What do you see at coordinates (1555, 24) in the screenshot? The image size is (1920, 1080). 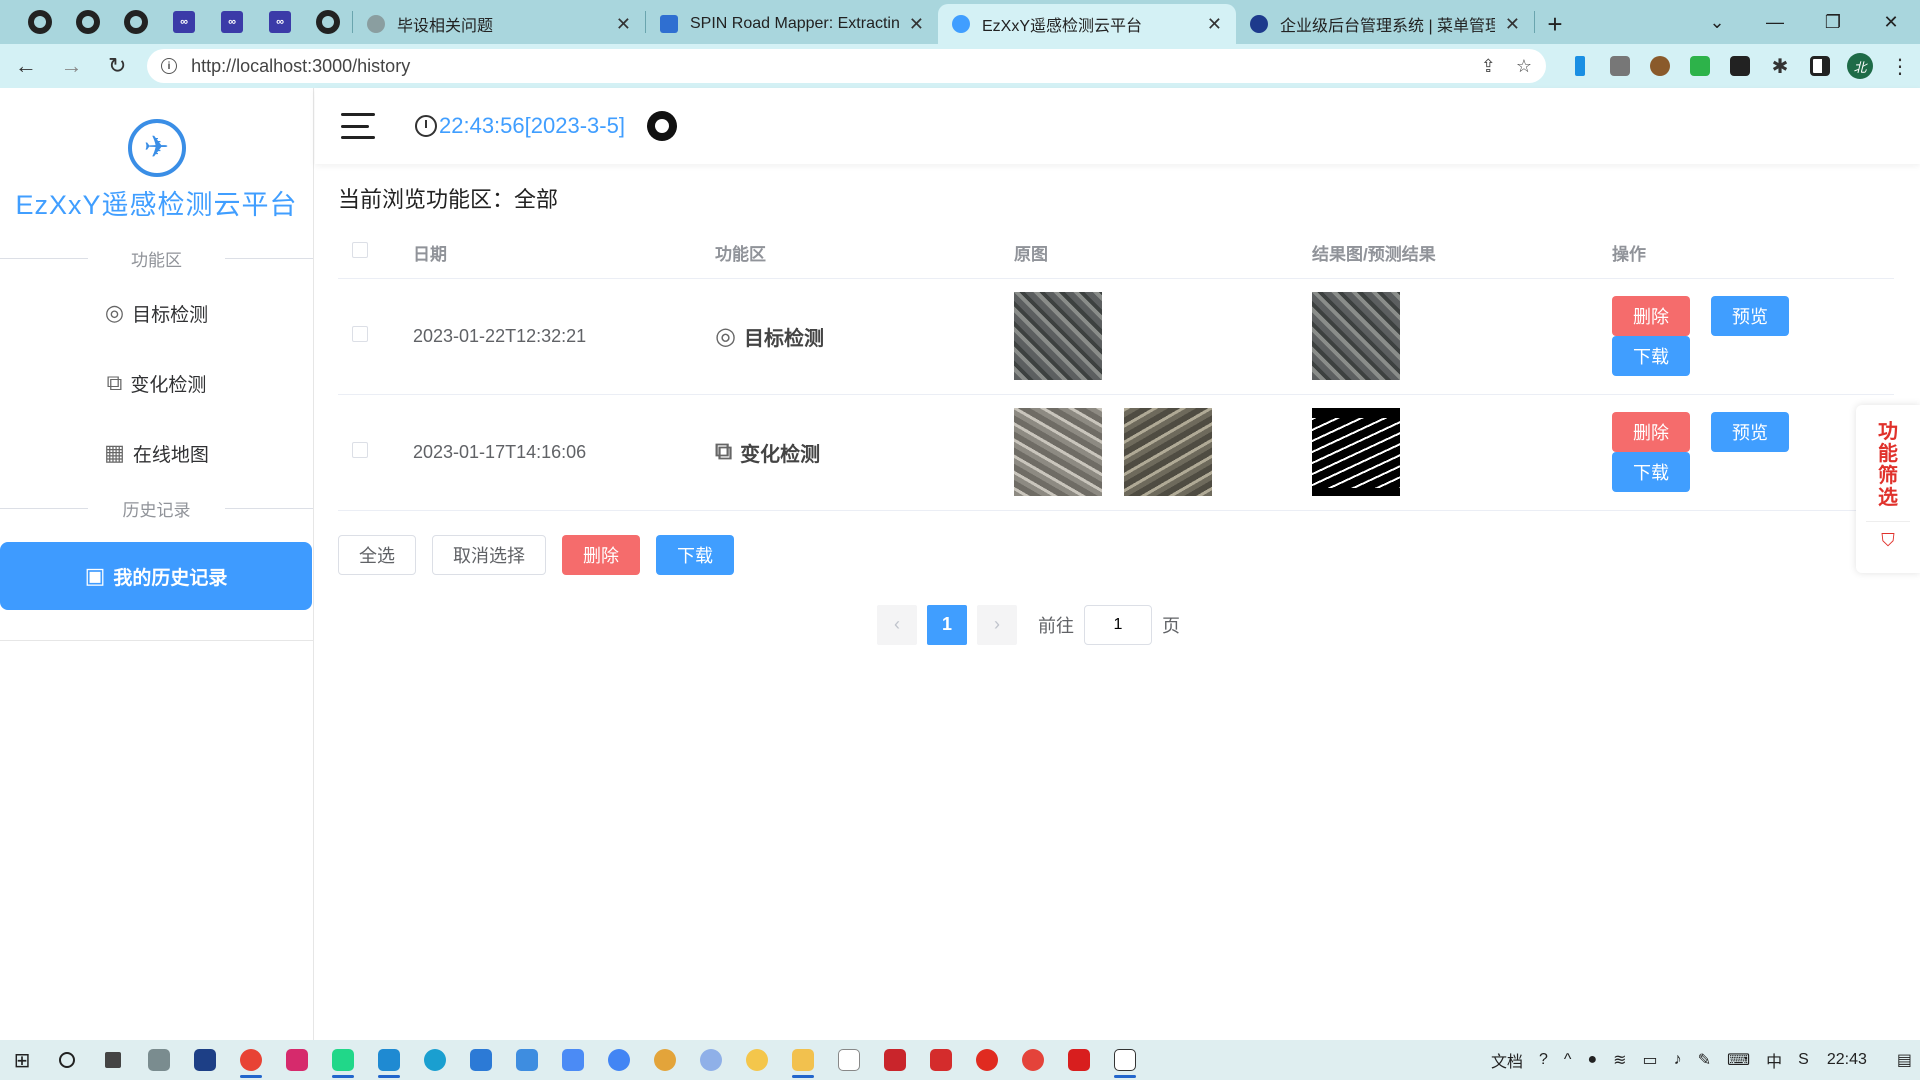 I see `new-tab-button: +` at bounding box center [1555, 24].